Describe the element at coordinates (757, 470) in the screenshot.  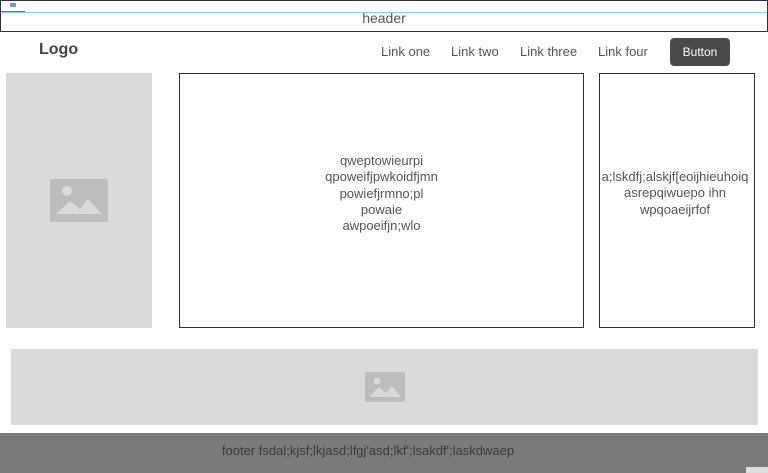
I see `resize-handle-icon` at that location.